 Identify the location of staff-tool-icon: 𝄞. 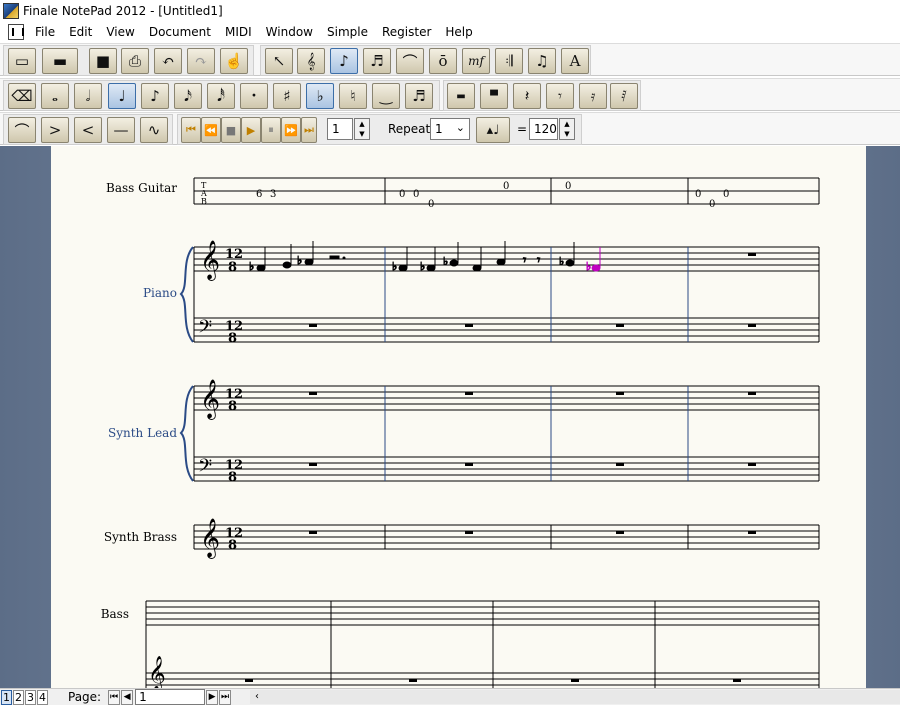
(311, 61).